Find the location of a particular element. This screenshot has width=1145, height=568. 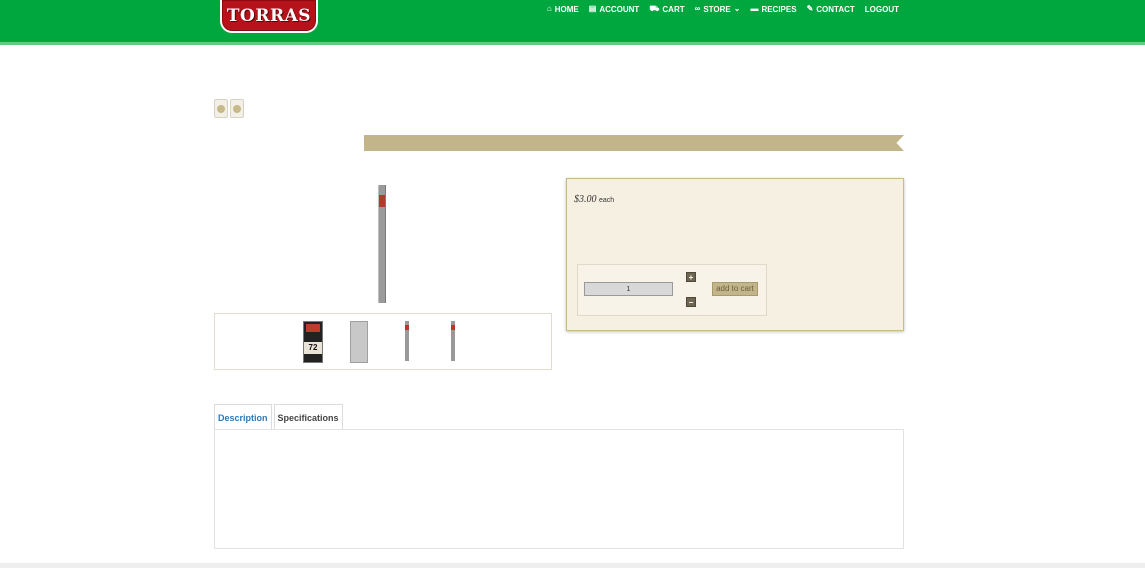

nav-store-label: STORE is located at coordinates (717, 9).